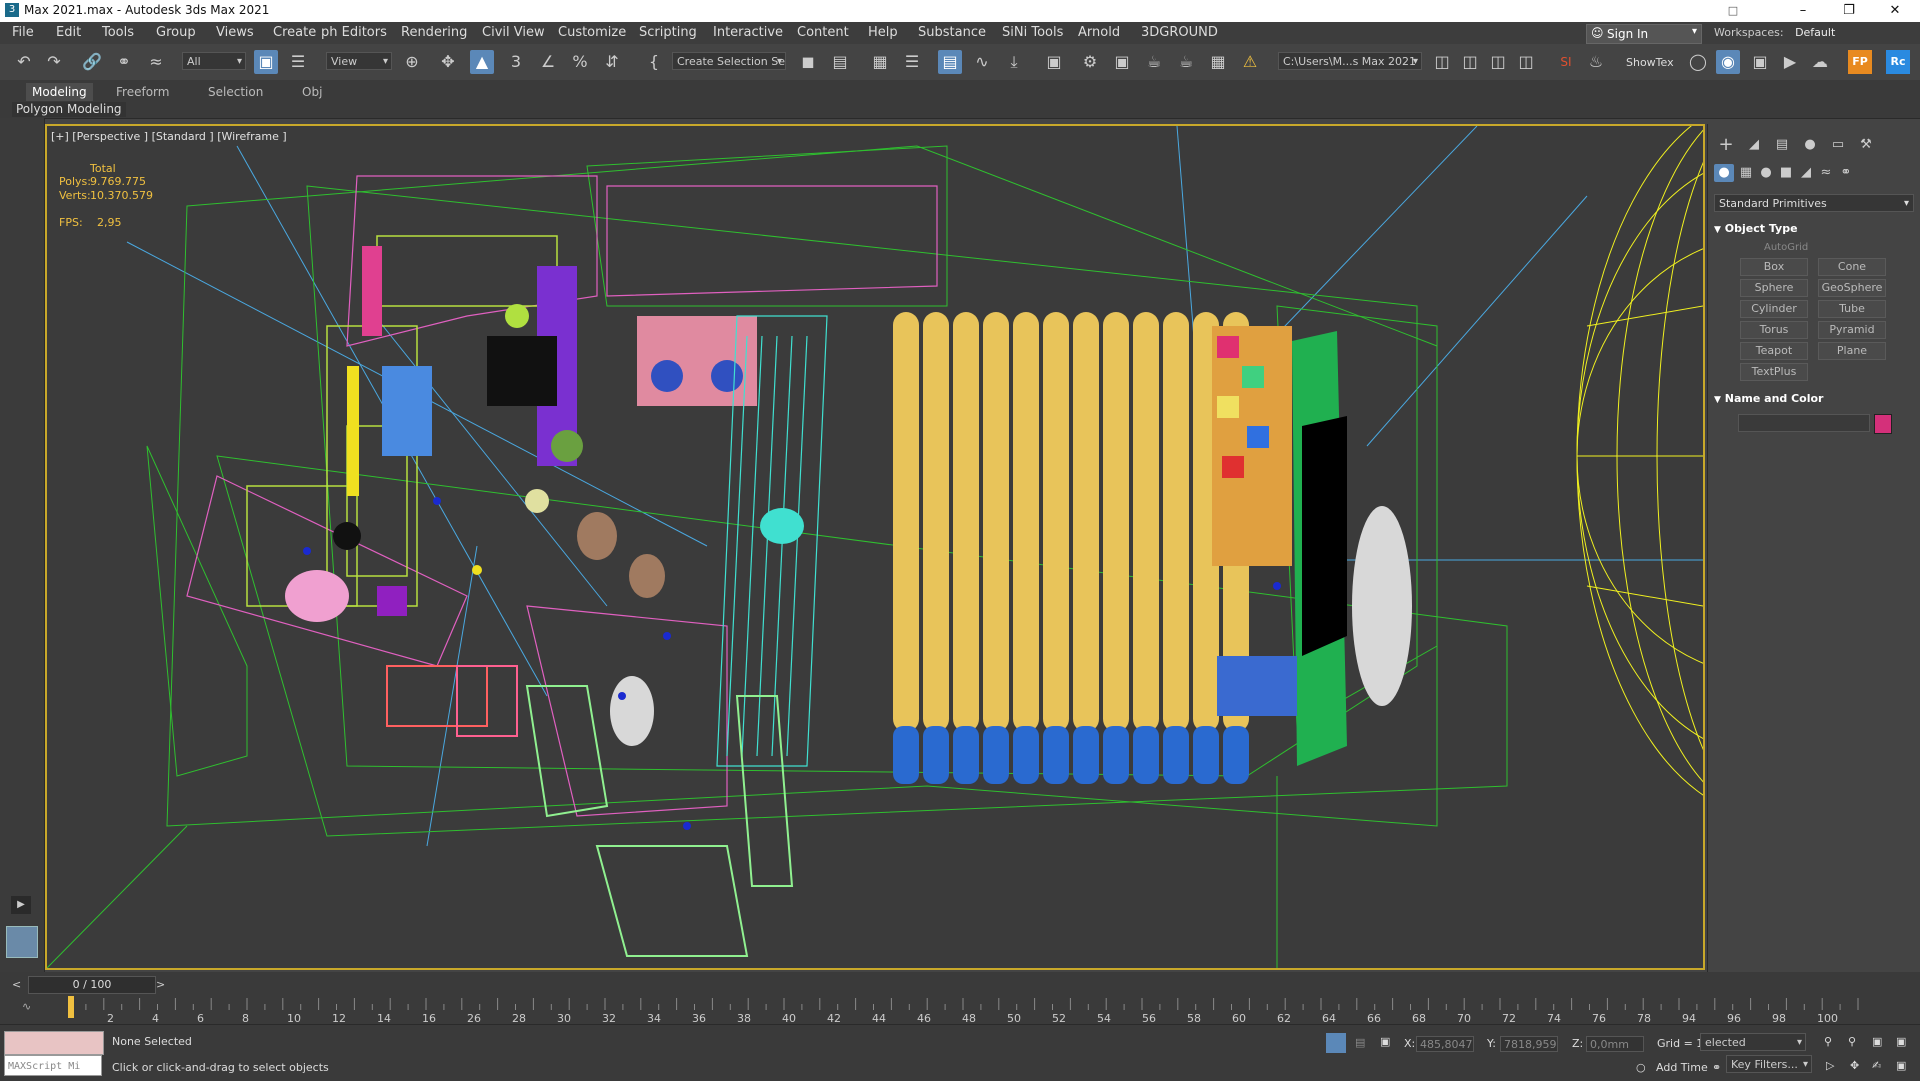 The image size is (1920, 1081). I want to click on menu-content: Content, so click(823, 32).